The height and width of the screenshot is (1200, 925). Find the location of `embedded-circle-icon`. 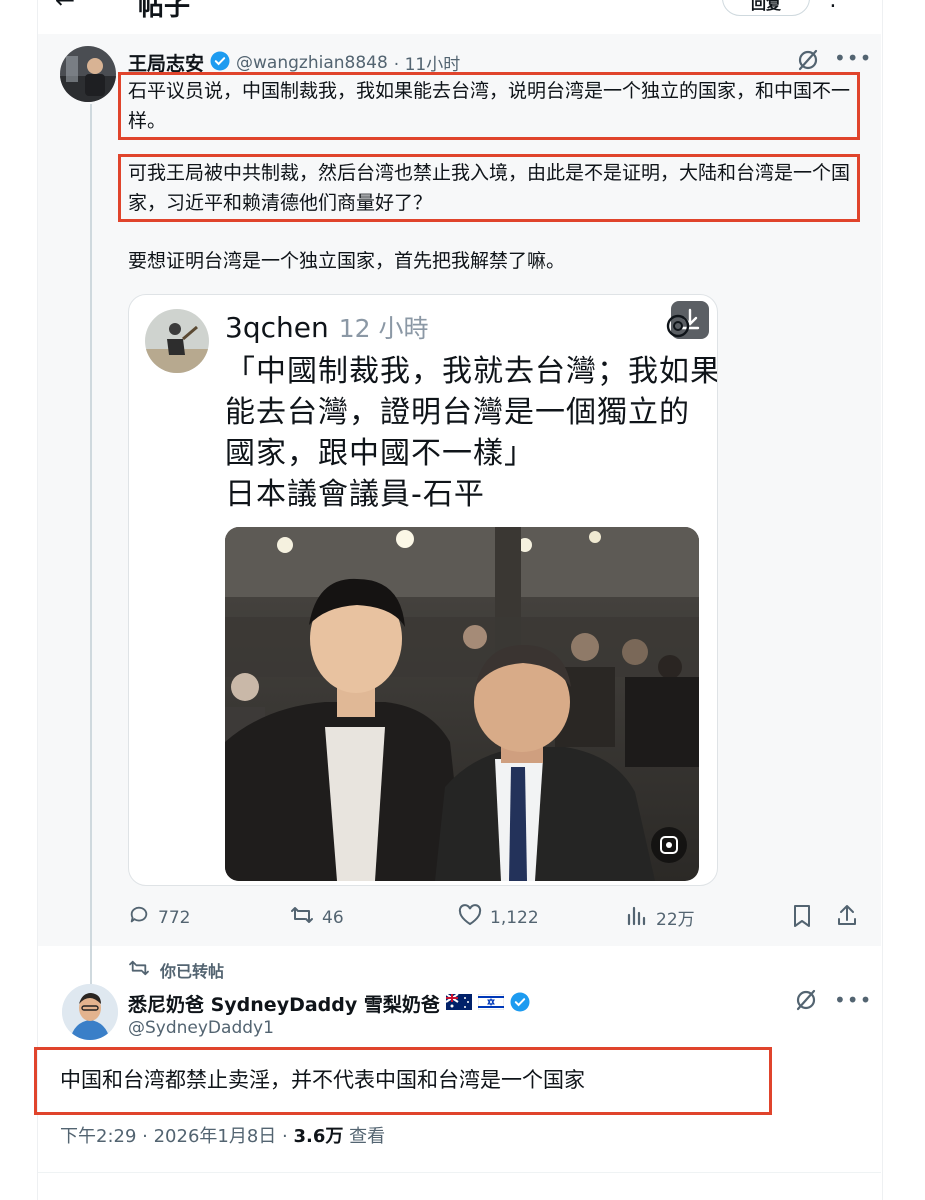

embedded-circle-icon is located at coordinates (678, 328).